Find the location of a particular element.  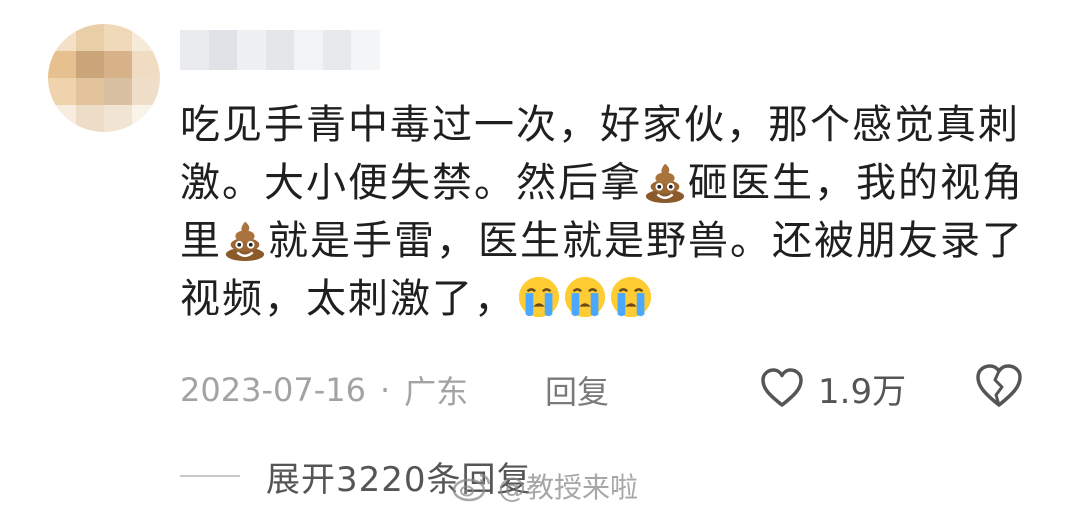

comment-meta: 2023-07-16 · 广东 is located at coordinates (324, 390).